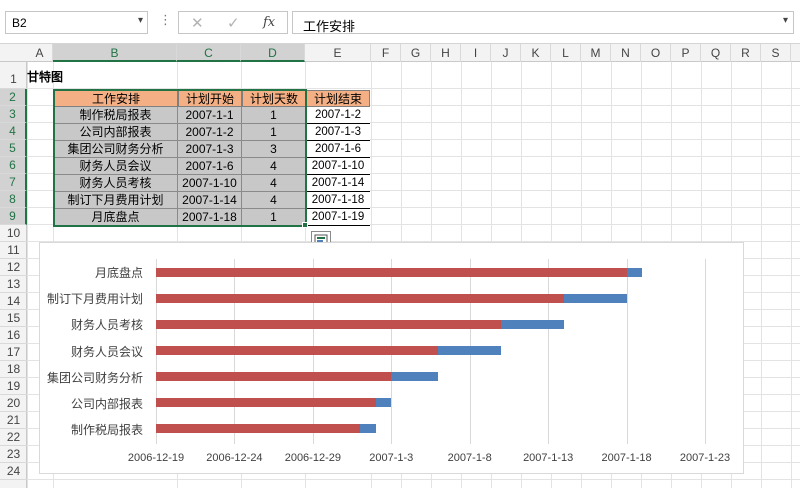 The height and width of the screenshot is (488, 800). I want to click on enter-icon: ✓, so click(233, 23).